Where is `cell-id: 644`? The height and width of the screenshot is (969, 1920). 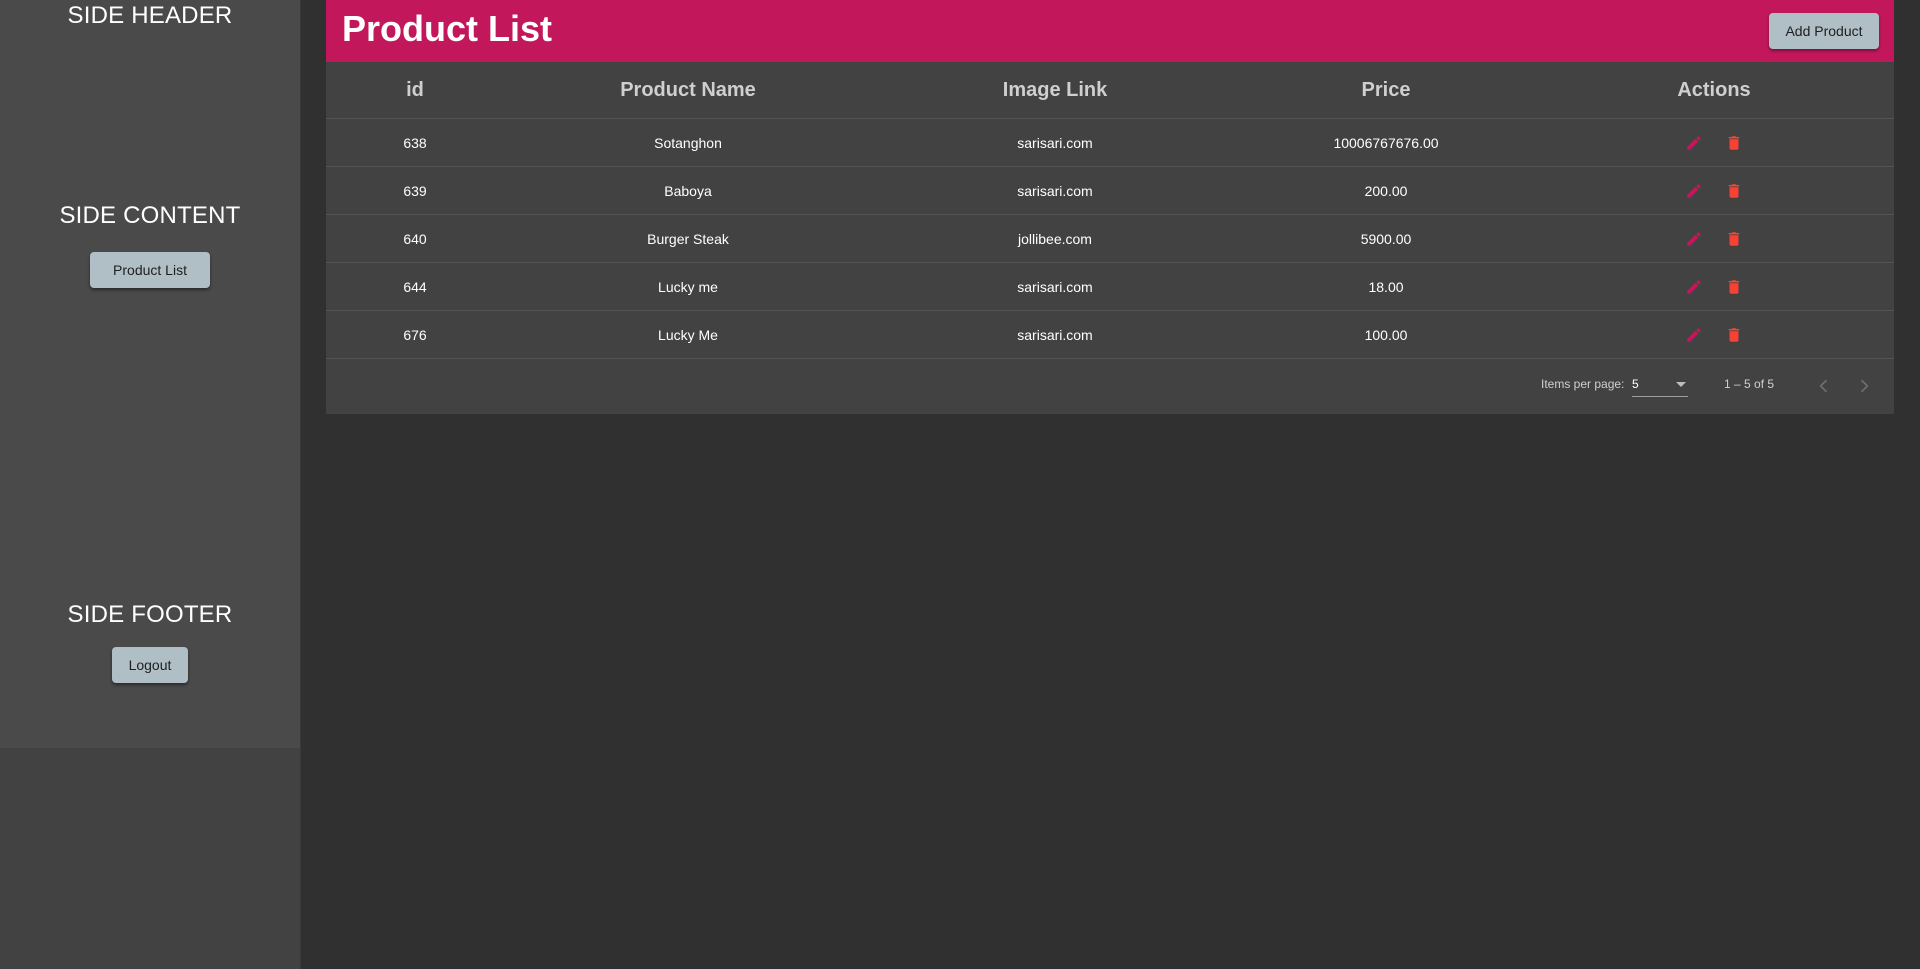 cell-id: 644 is located at coordinates (415, 286).